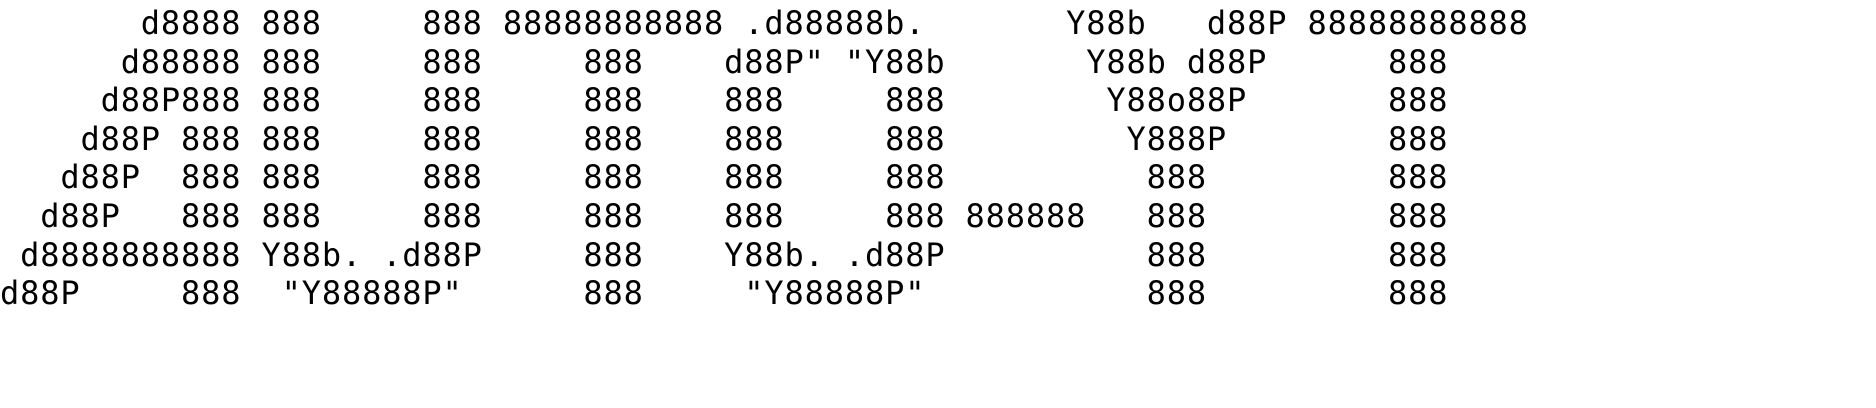 This screenshot has height=408, width=1876. I want to click on ascii-line-3: d88P888 888 888 888 888 888 Y88o88P 888, so click(724, 100).